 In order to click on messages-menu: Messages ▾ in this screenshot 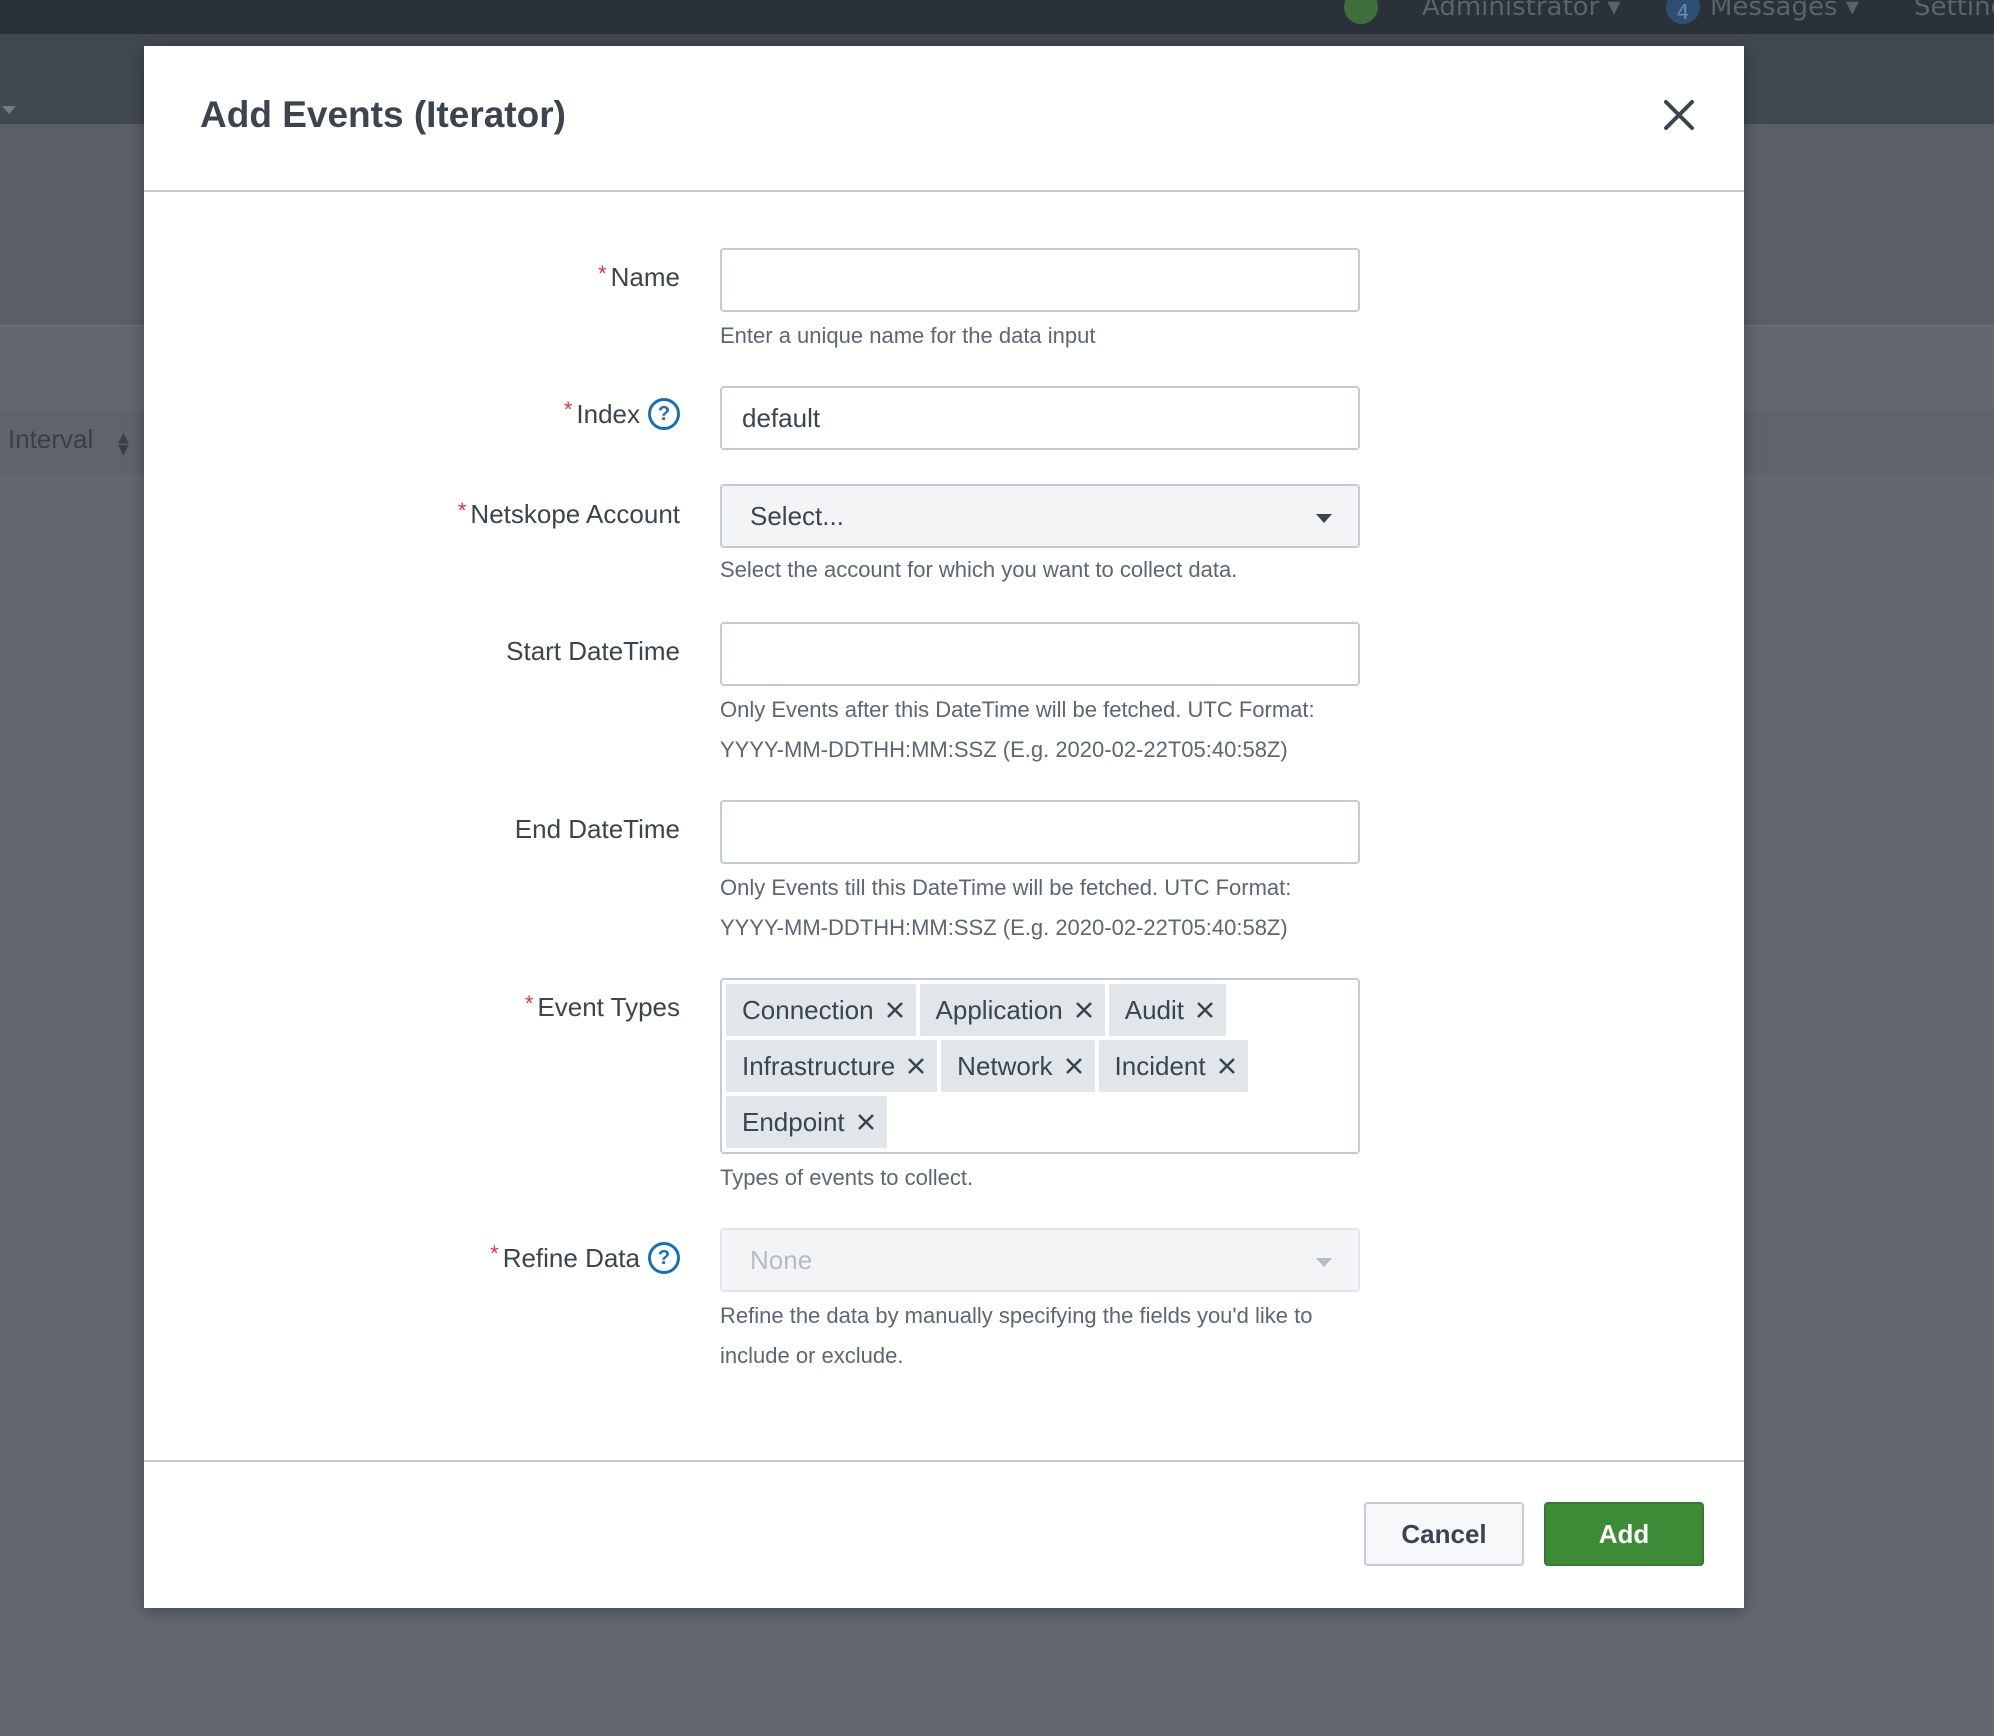, I will do `click(1784, 11)`.